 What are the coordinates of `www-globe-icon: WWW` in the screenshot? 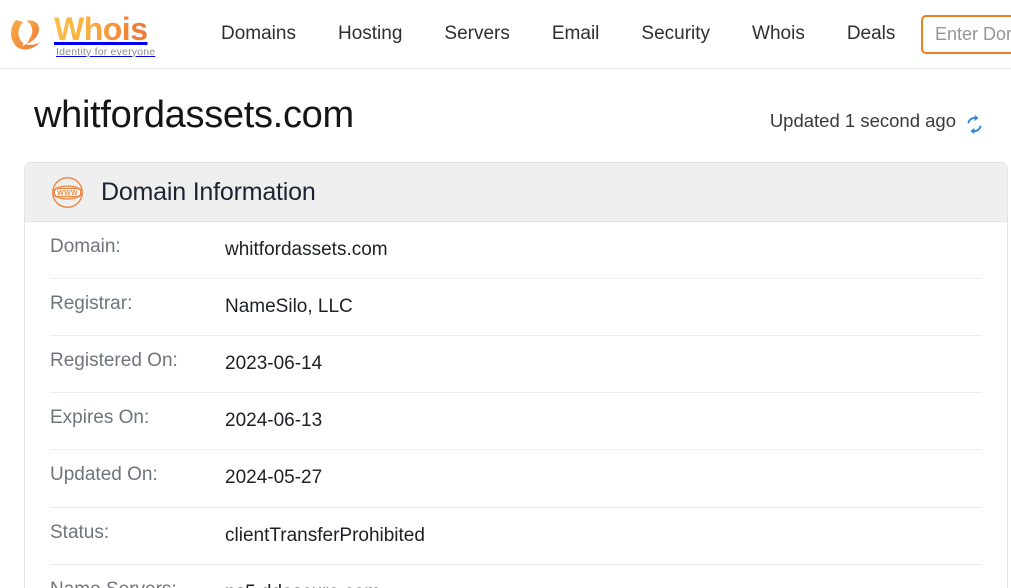 It's located at (67, 192).